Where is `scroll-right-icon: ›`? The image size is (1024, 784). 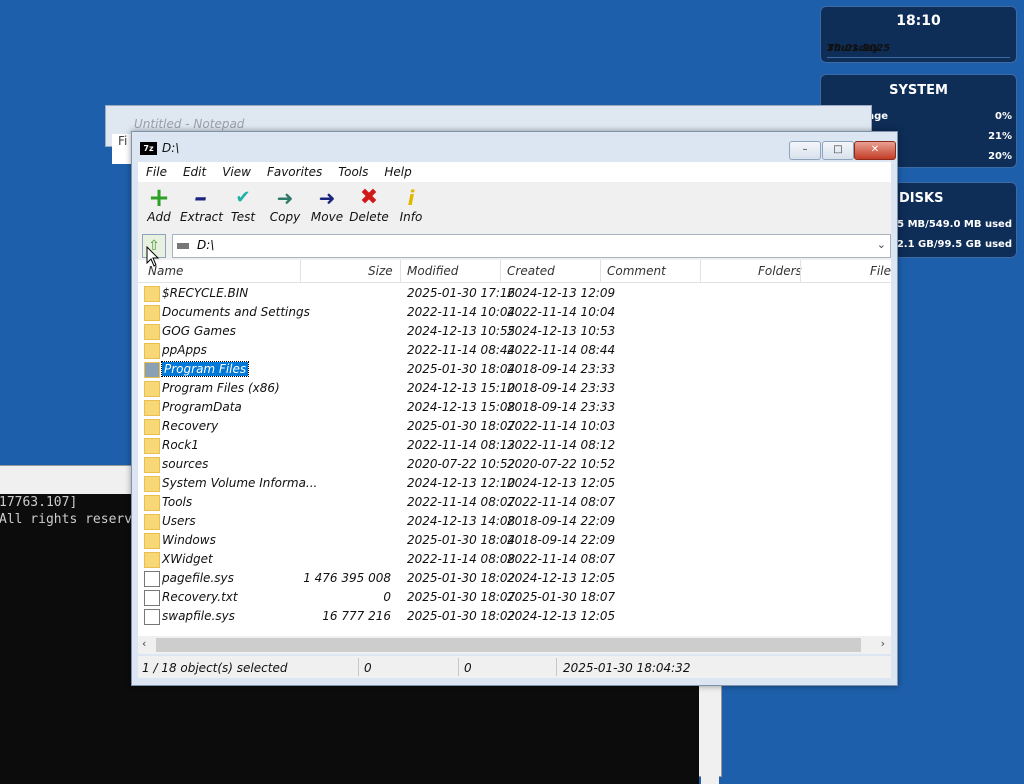
scroll-right-icon: › is located at coordinates (883, 643).